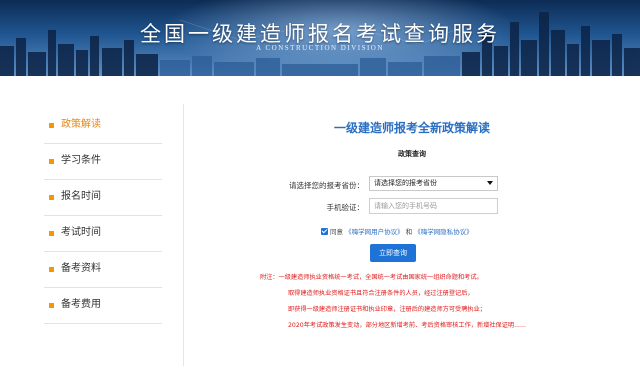 The width and height of the screenshot is (640, 372). What do you see at coordinates (326, 185) in the screenshot?
I see `province-label: 请选择您的报考省份：` at bounding box center [326, 185].